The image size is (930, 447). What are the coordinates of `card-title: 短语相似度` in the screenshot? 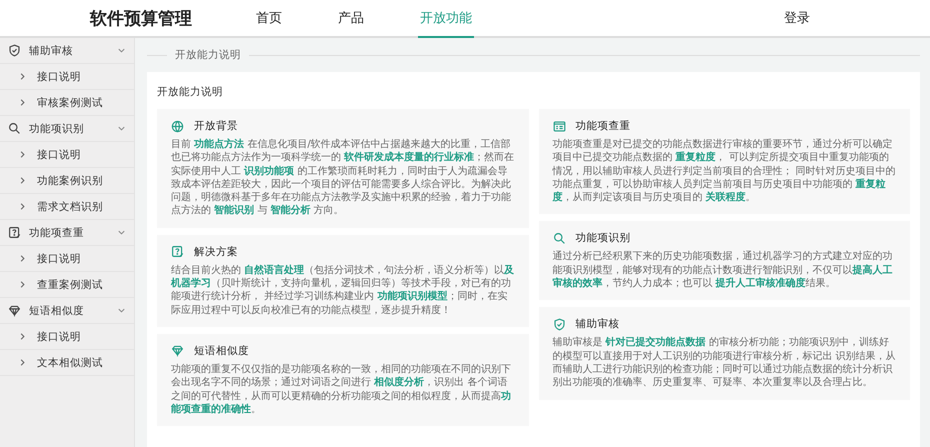 It's located at (221, 351).